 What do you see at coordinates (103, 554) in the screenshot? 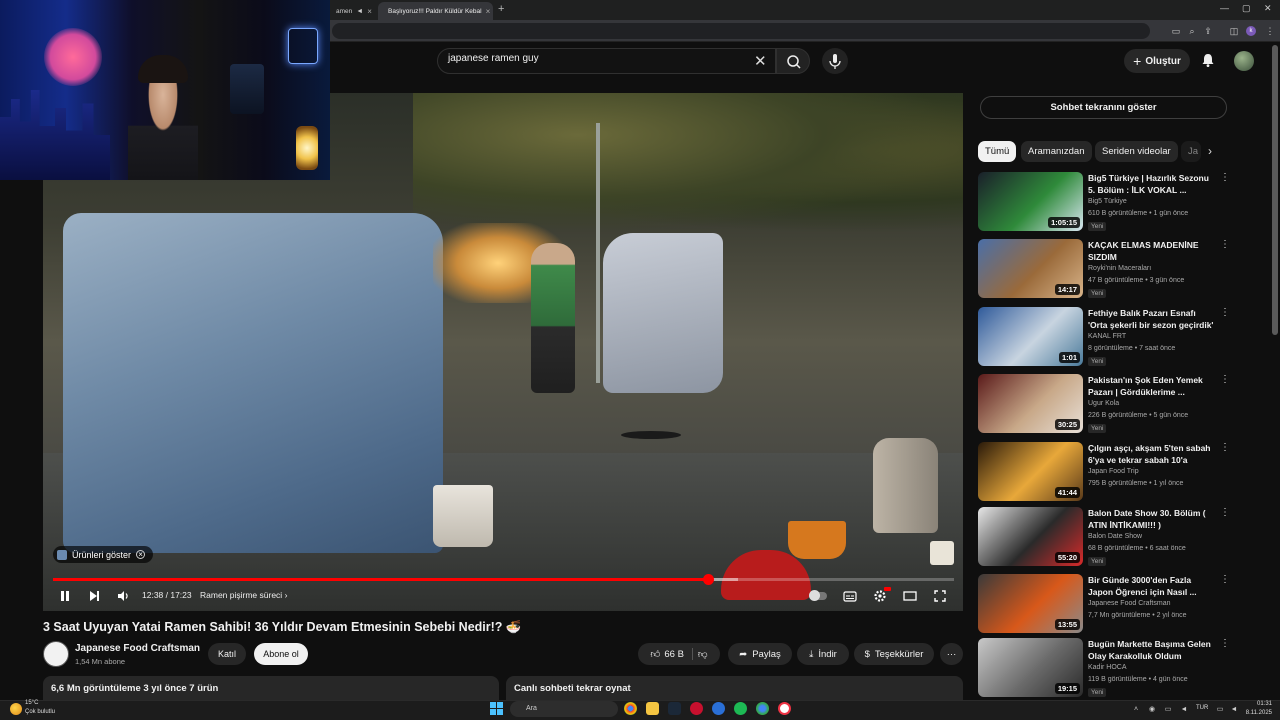
I see `show-products-chip: Ürünleri göster ×` at bounding box center [103, 554].